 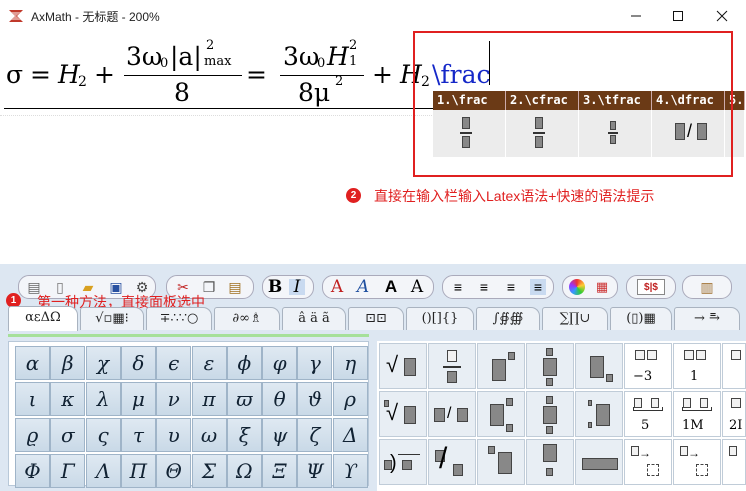 What do you see at coordinates (32, 399) in the screenshot?
I see `greek-symbol-button: ι` at bounding box center [32, 399].